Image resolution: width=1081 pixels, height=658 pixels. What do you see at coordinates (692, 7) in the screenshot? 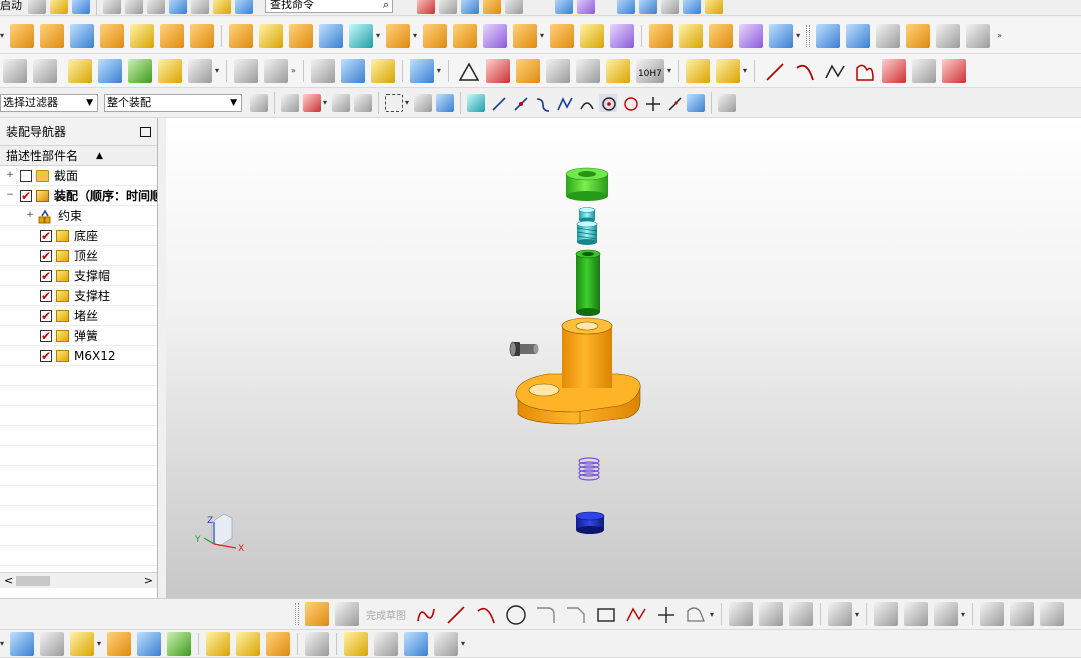
I see `view-triad-icon` at bounding box center [692, 7].